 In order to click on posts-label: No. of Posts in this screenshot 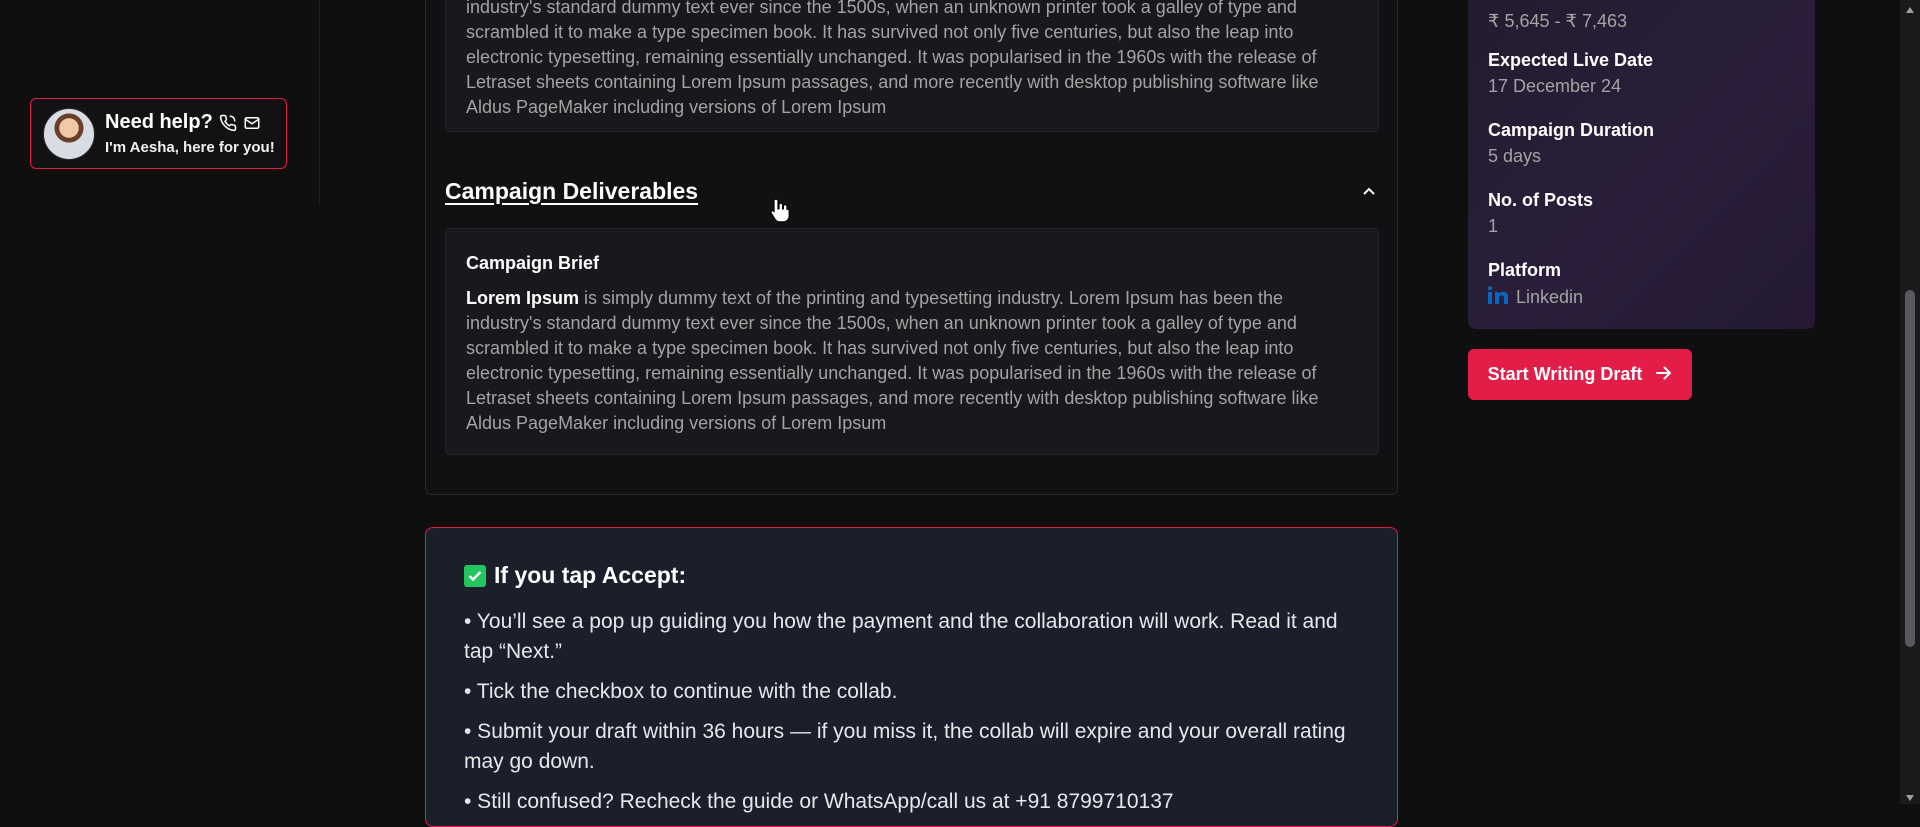, I will do `click(1541, 200)`.